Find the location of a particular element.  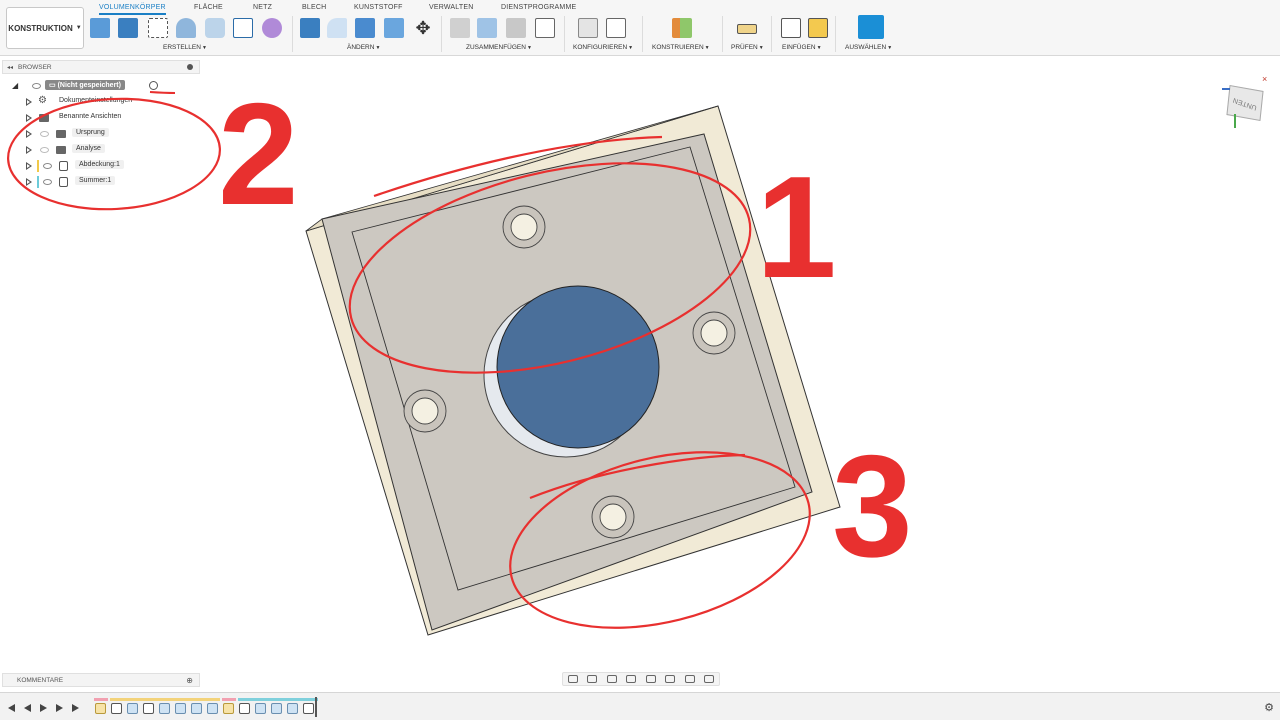

viewcube: UNTEN × is located at coordinates (1245, 103).